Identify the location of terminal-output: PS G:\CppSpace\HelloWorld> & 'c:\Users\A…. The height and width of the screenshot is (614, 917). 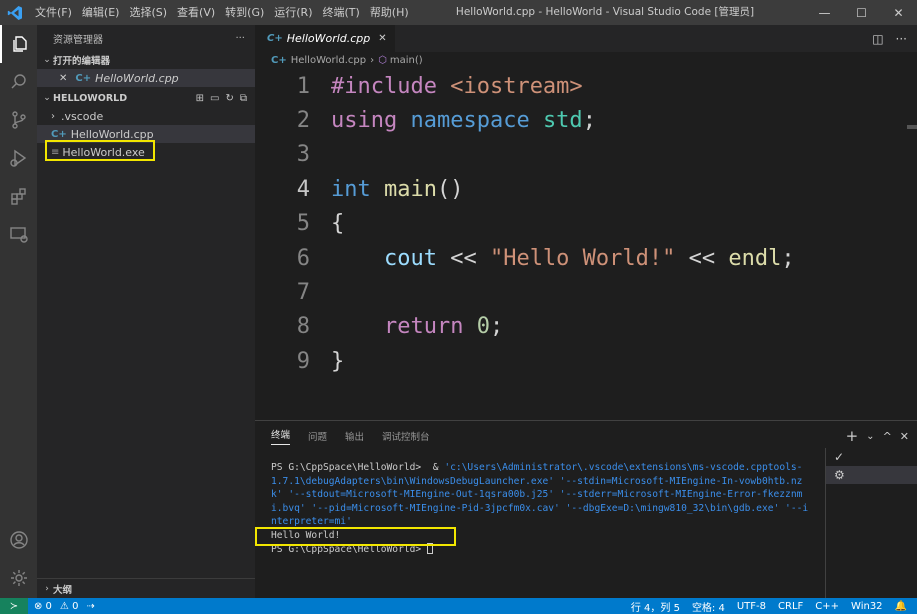
(541, 508).